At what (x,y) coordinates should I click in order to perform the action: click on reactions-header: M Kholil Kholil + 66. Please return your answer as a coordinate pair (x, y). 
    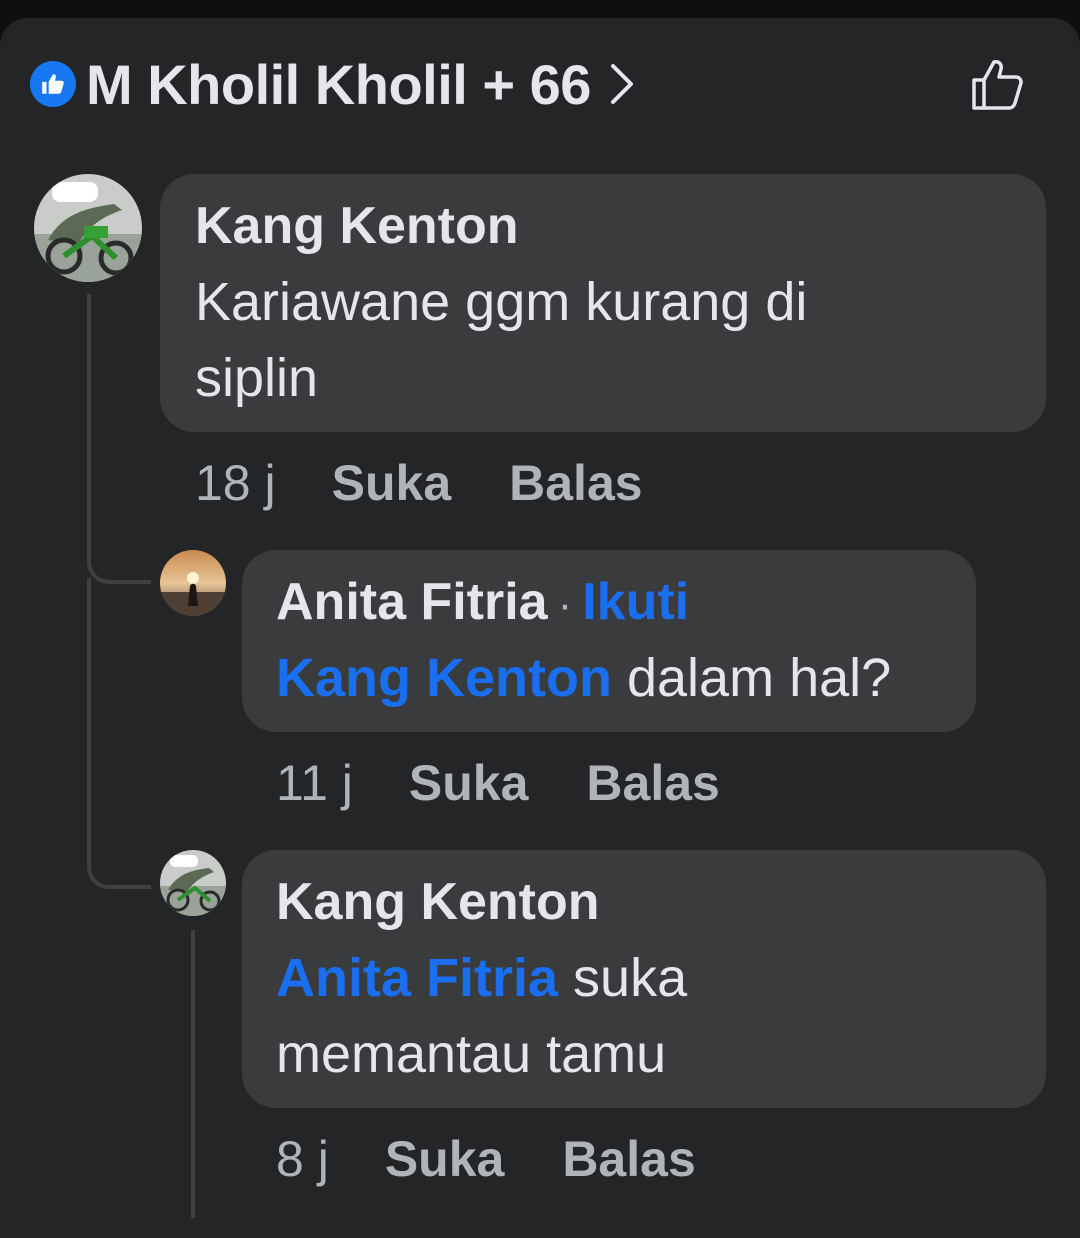
    Looking at the image, I should click on (332, 84).